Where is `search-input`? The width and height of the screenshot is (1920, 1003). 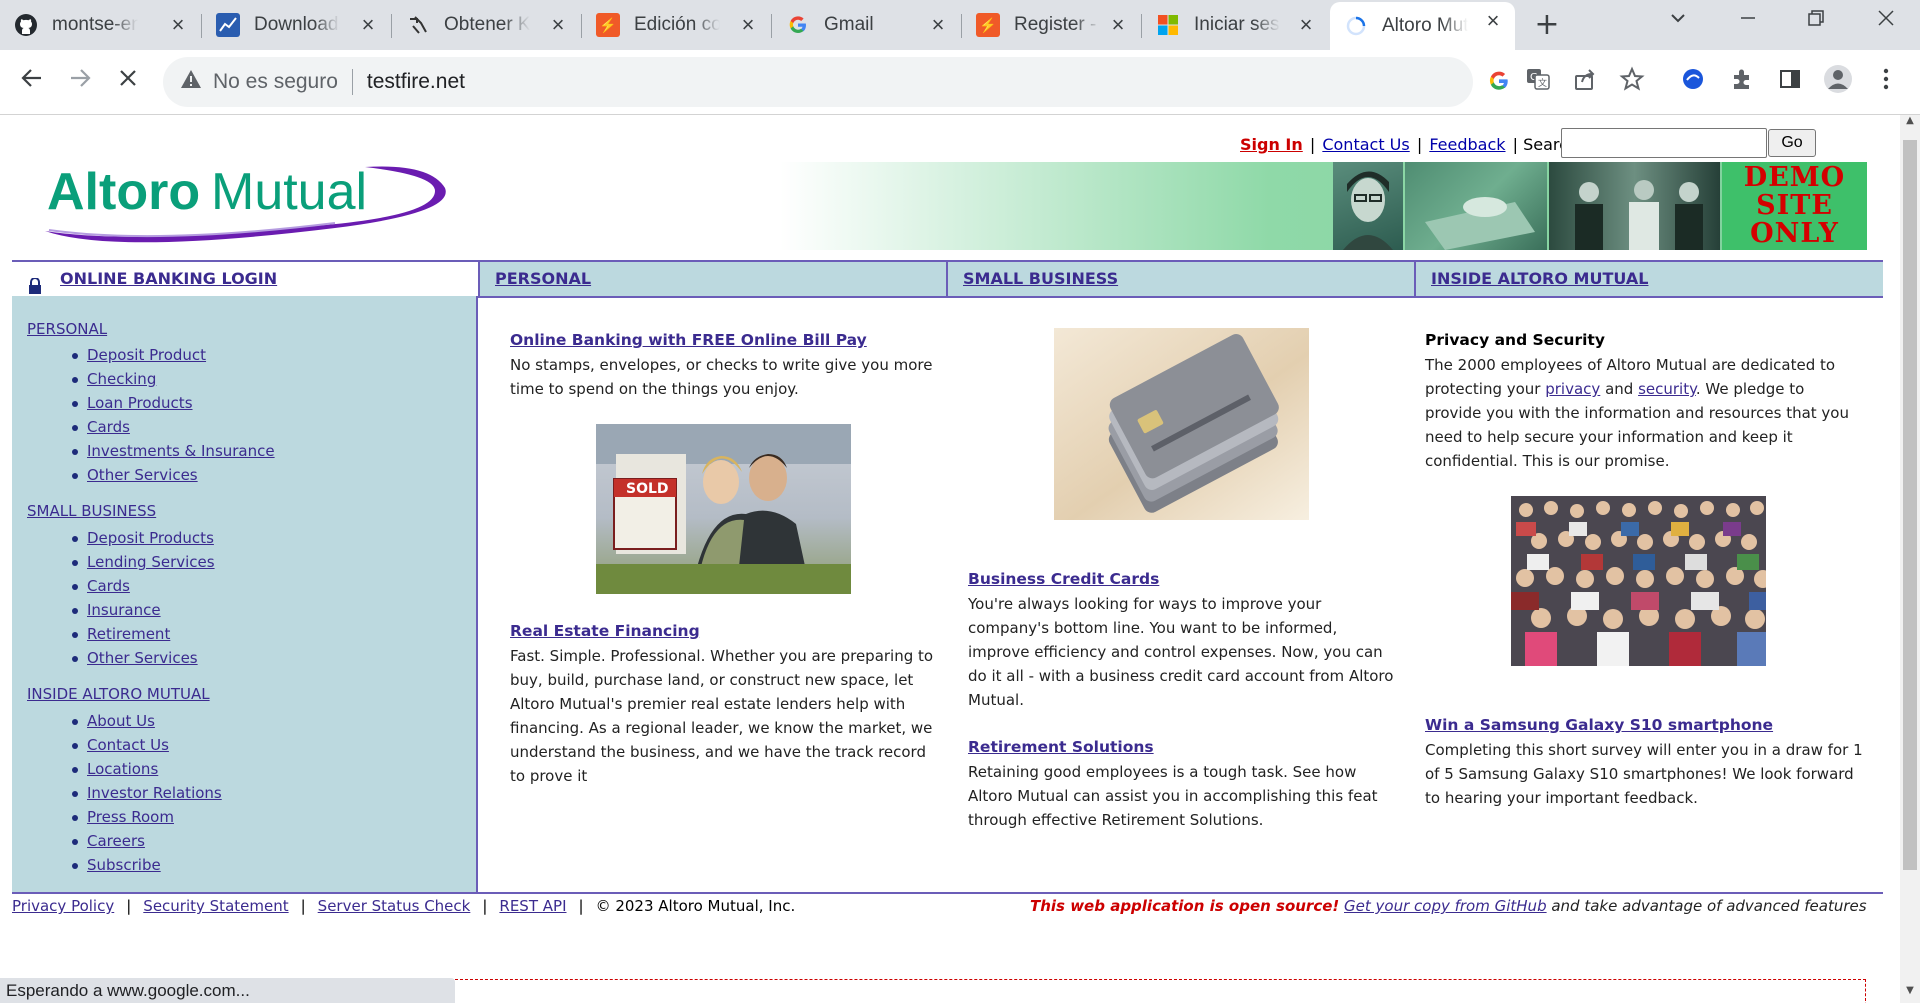
search-input is located at coordinates (1664, 143).